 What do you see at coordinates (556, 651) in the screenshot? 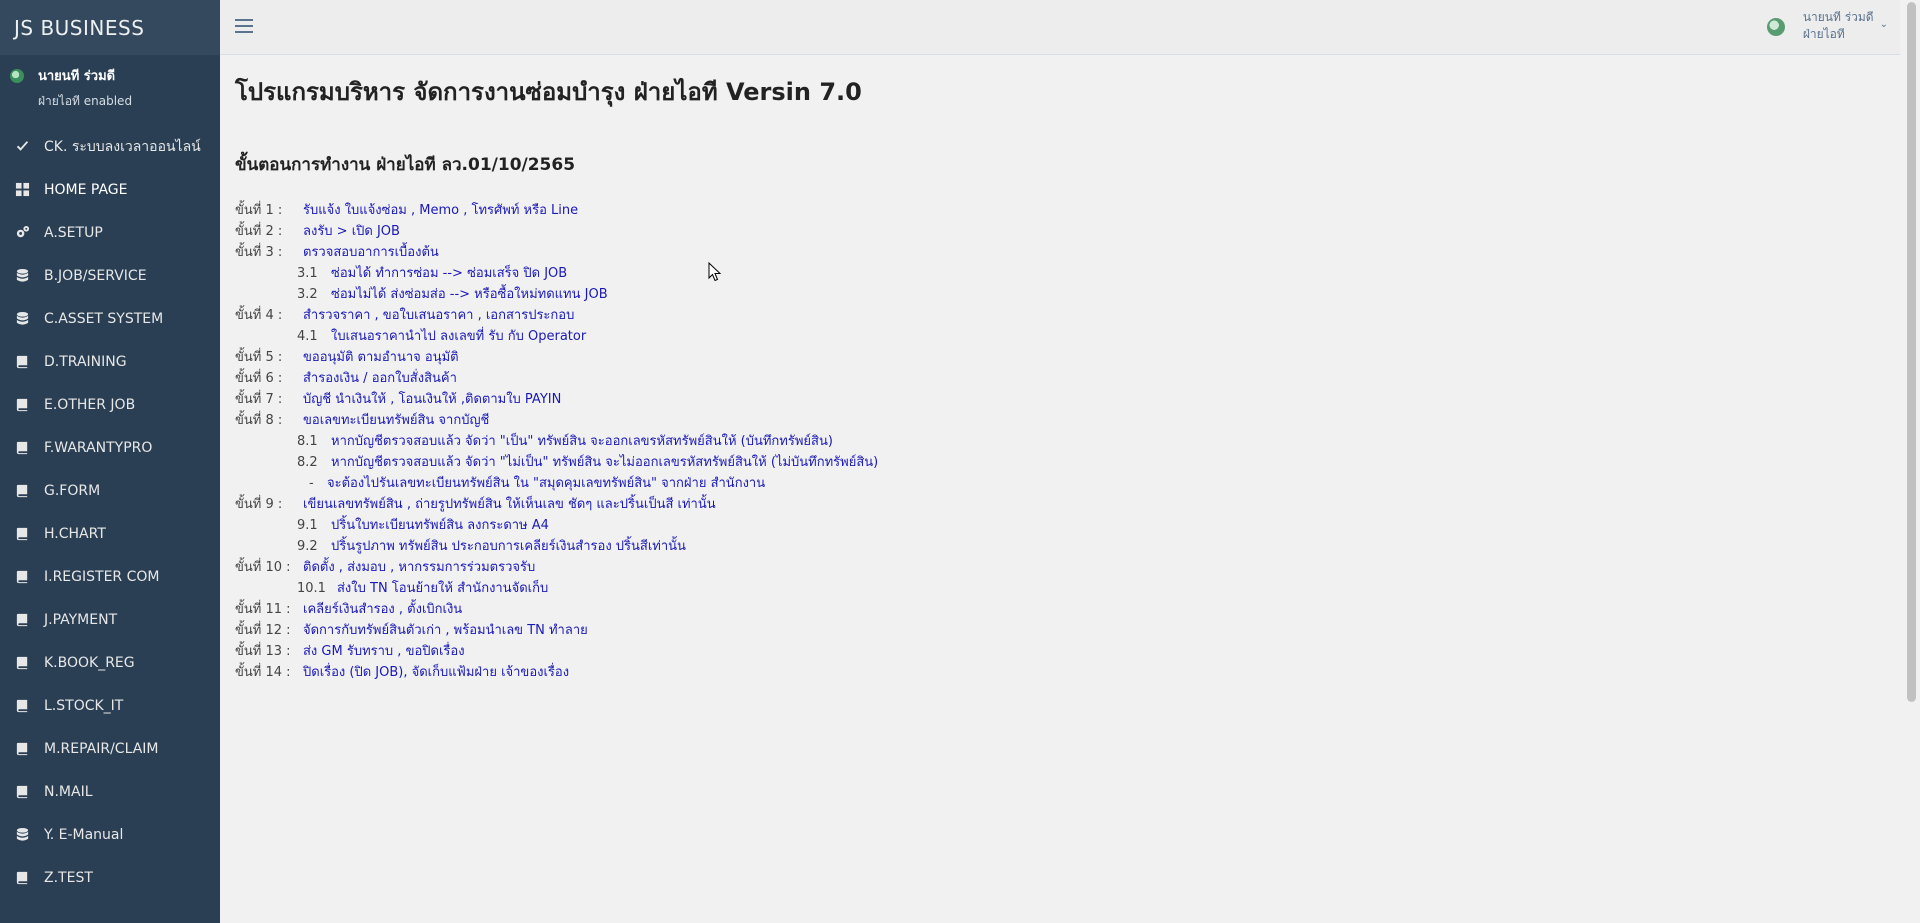
I see `step-row: ขั้นที่ 13 : ส่ง GM รับทราบ , ขอปิดเรื่อง` at bounding box center [556, 651].